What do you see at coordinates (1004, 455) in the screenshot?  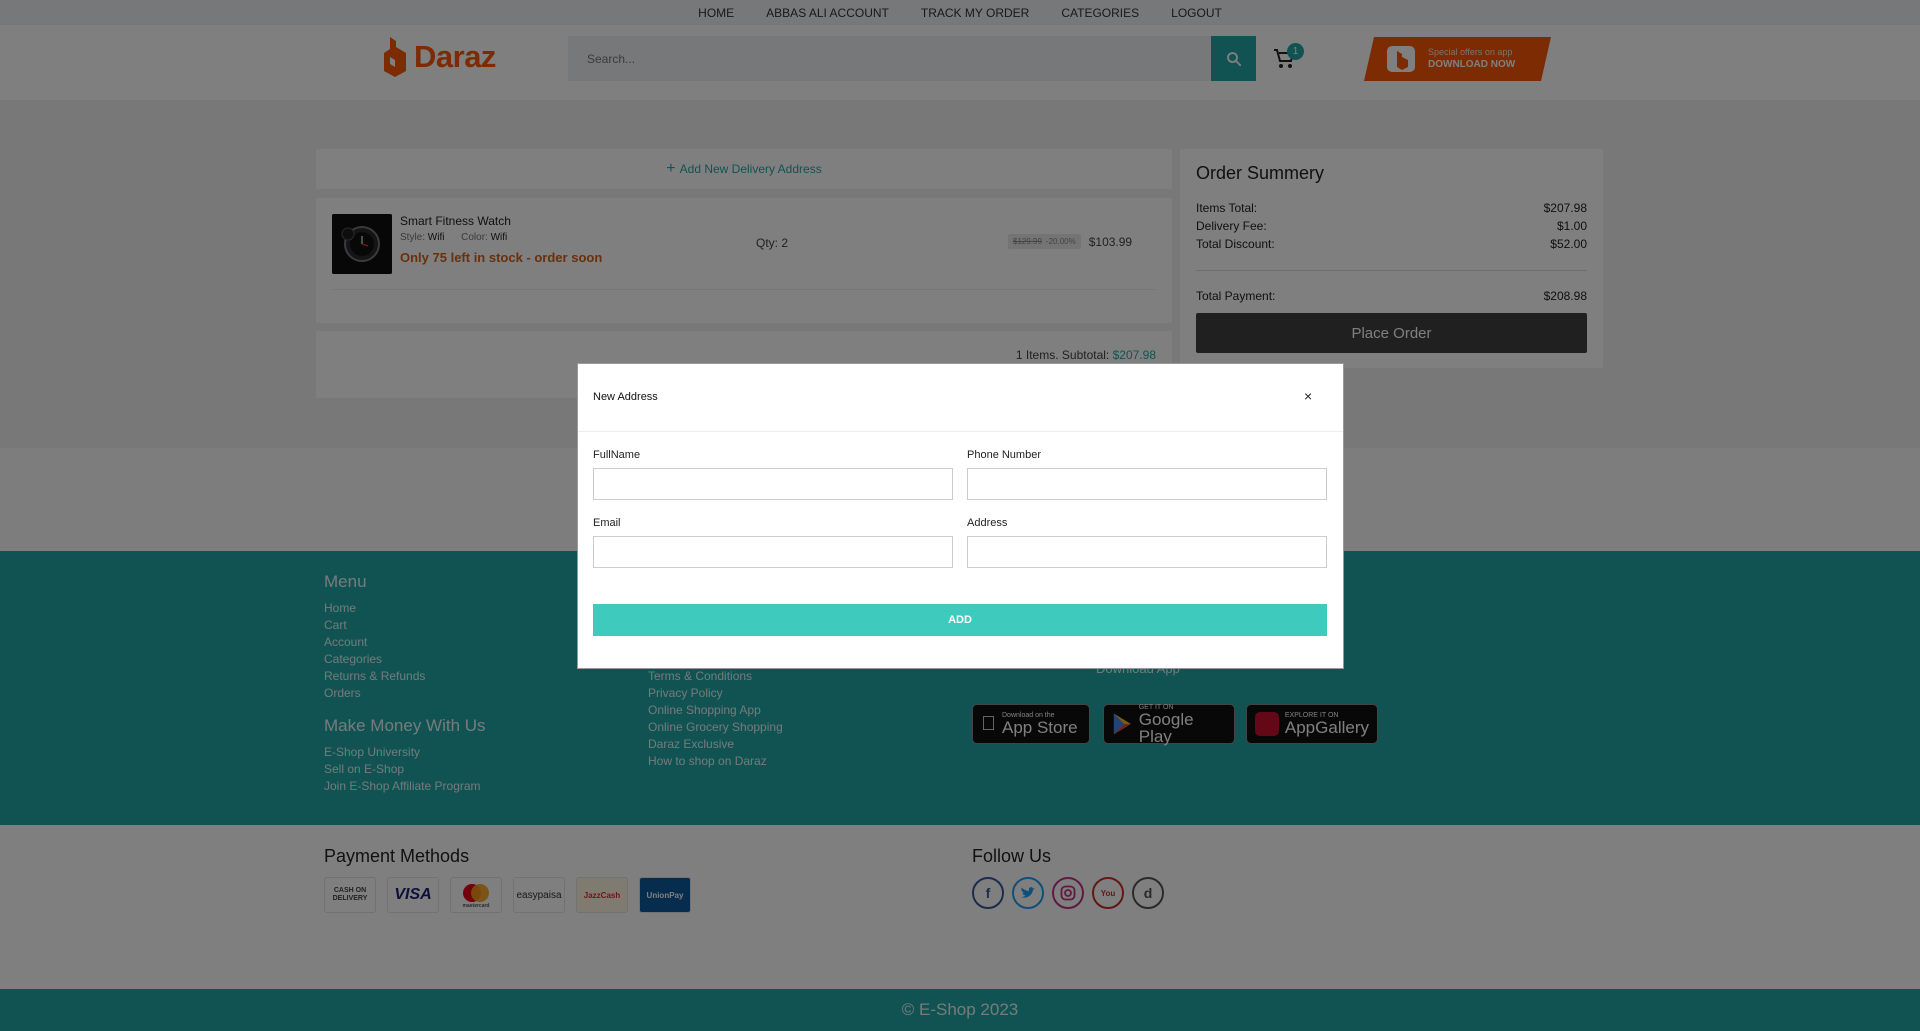 I see `phone-label: Phone Number` at bounding box center [1004, 455].